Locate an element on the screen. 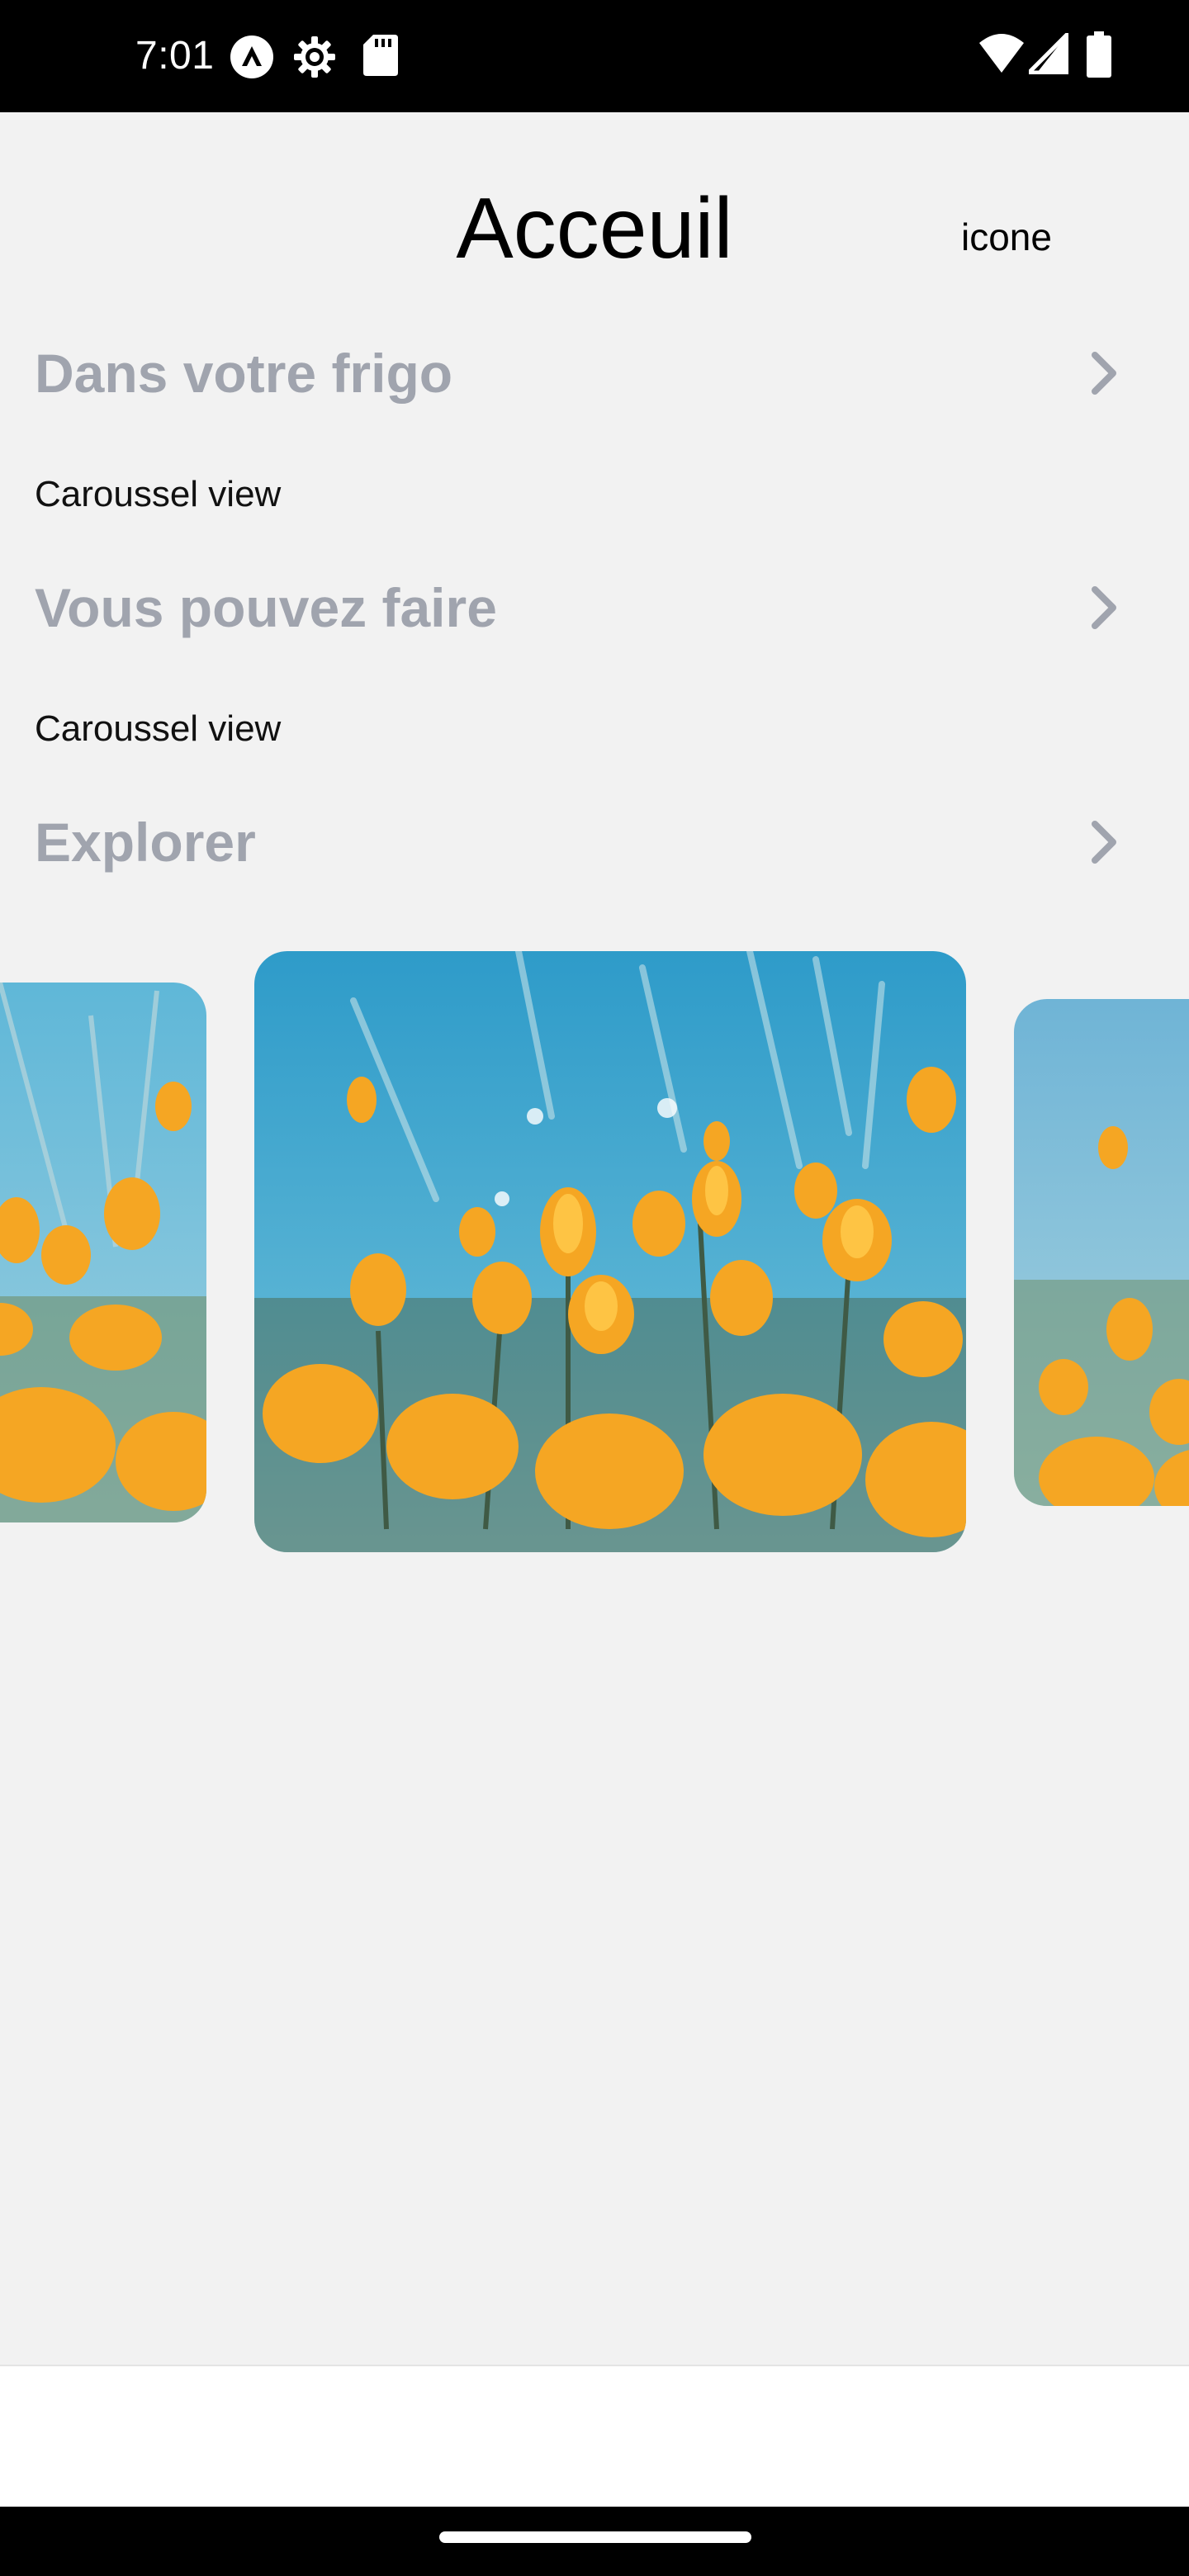 The width and height of the screenshot is (1189, 2576). header-icon-button: icone is located at coordinates (1006, 237).